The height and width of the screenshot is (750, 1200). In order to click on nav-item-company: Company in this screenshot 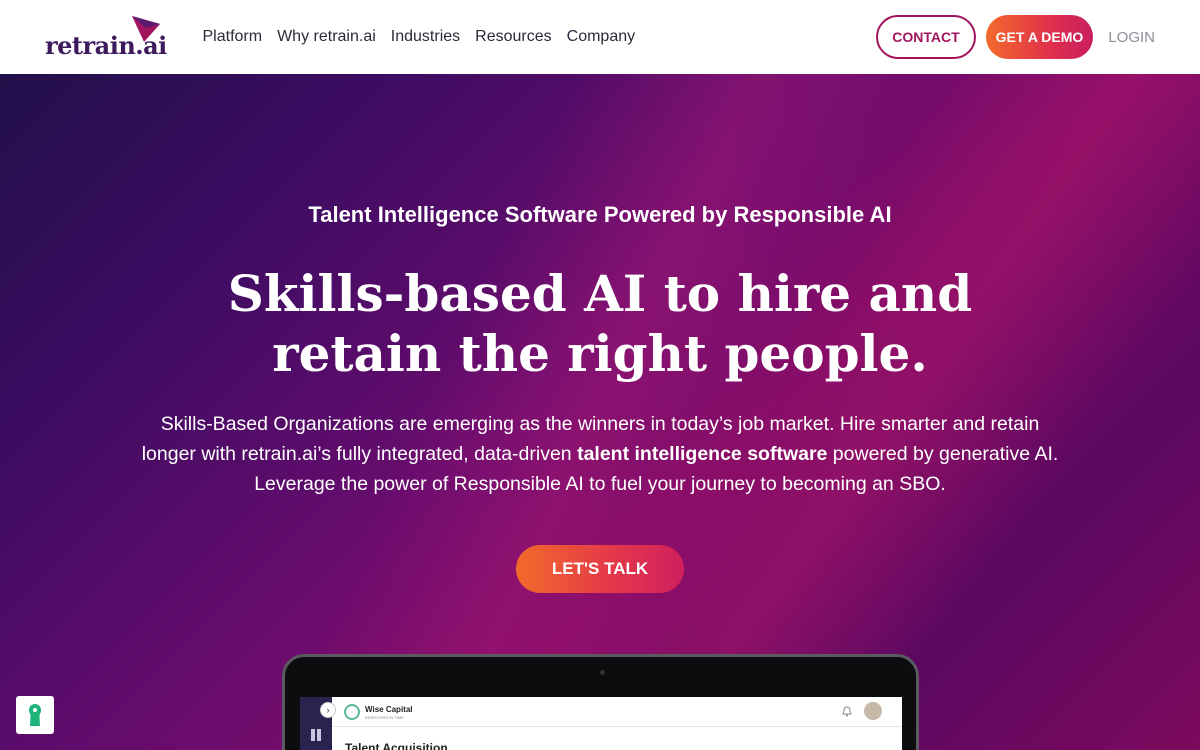, I will do `click(600, 37)`.